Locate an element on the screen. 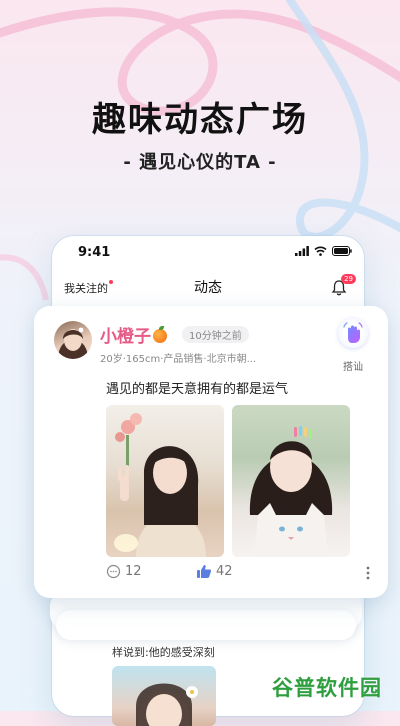  thumbs-up-icon is located at coordinates (204, 571).